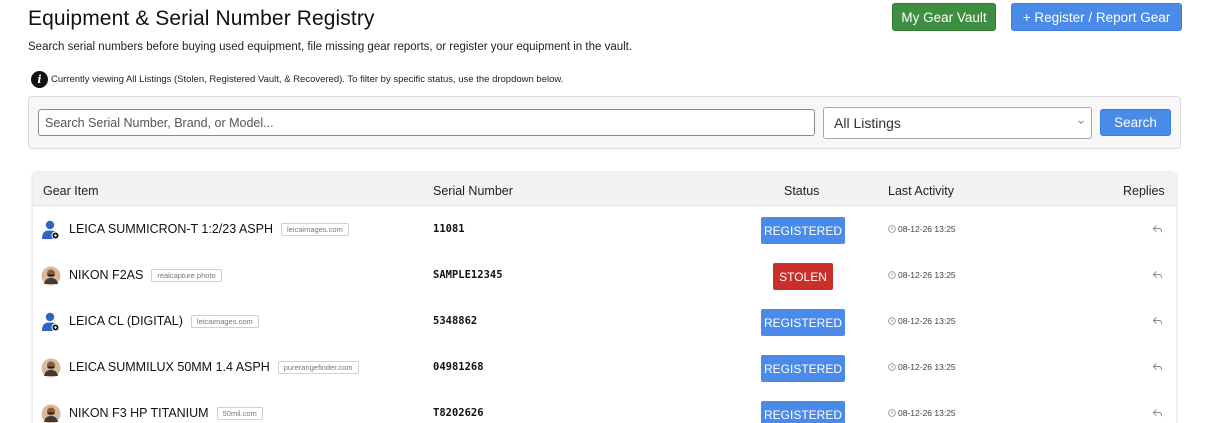 Image resolution: width=1210 pixels, height=423 pixels. I want to click on search-panel: All Listings Search, so click(604, 122).